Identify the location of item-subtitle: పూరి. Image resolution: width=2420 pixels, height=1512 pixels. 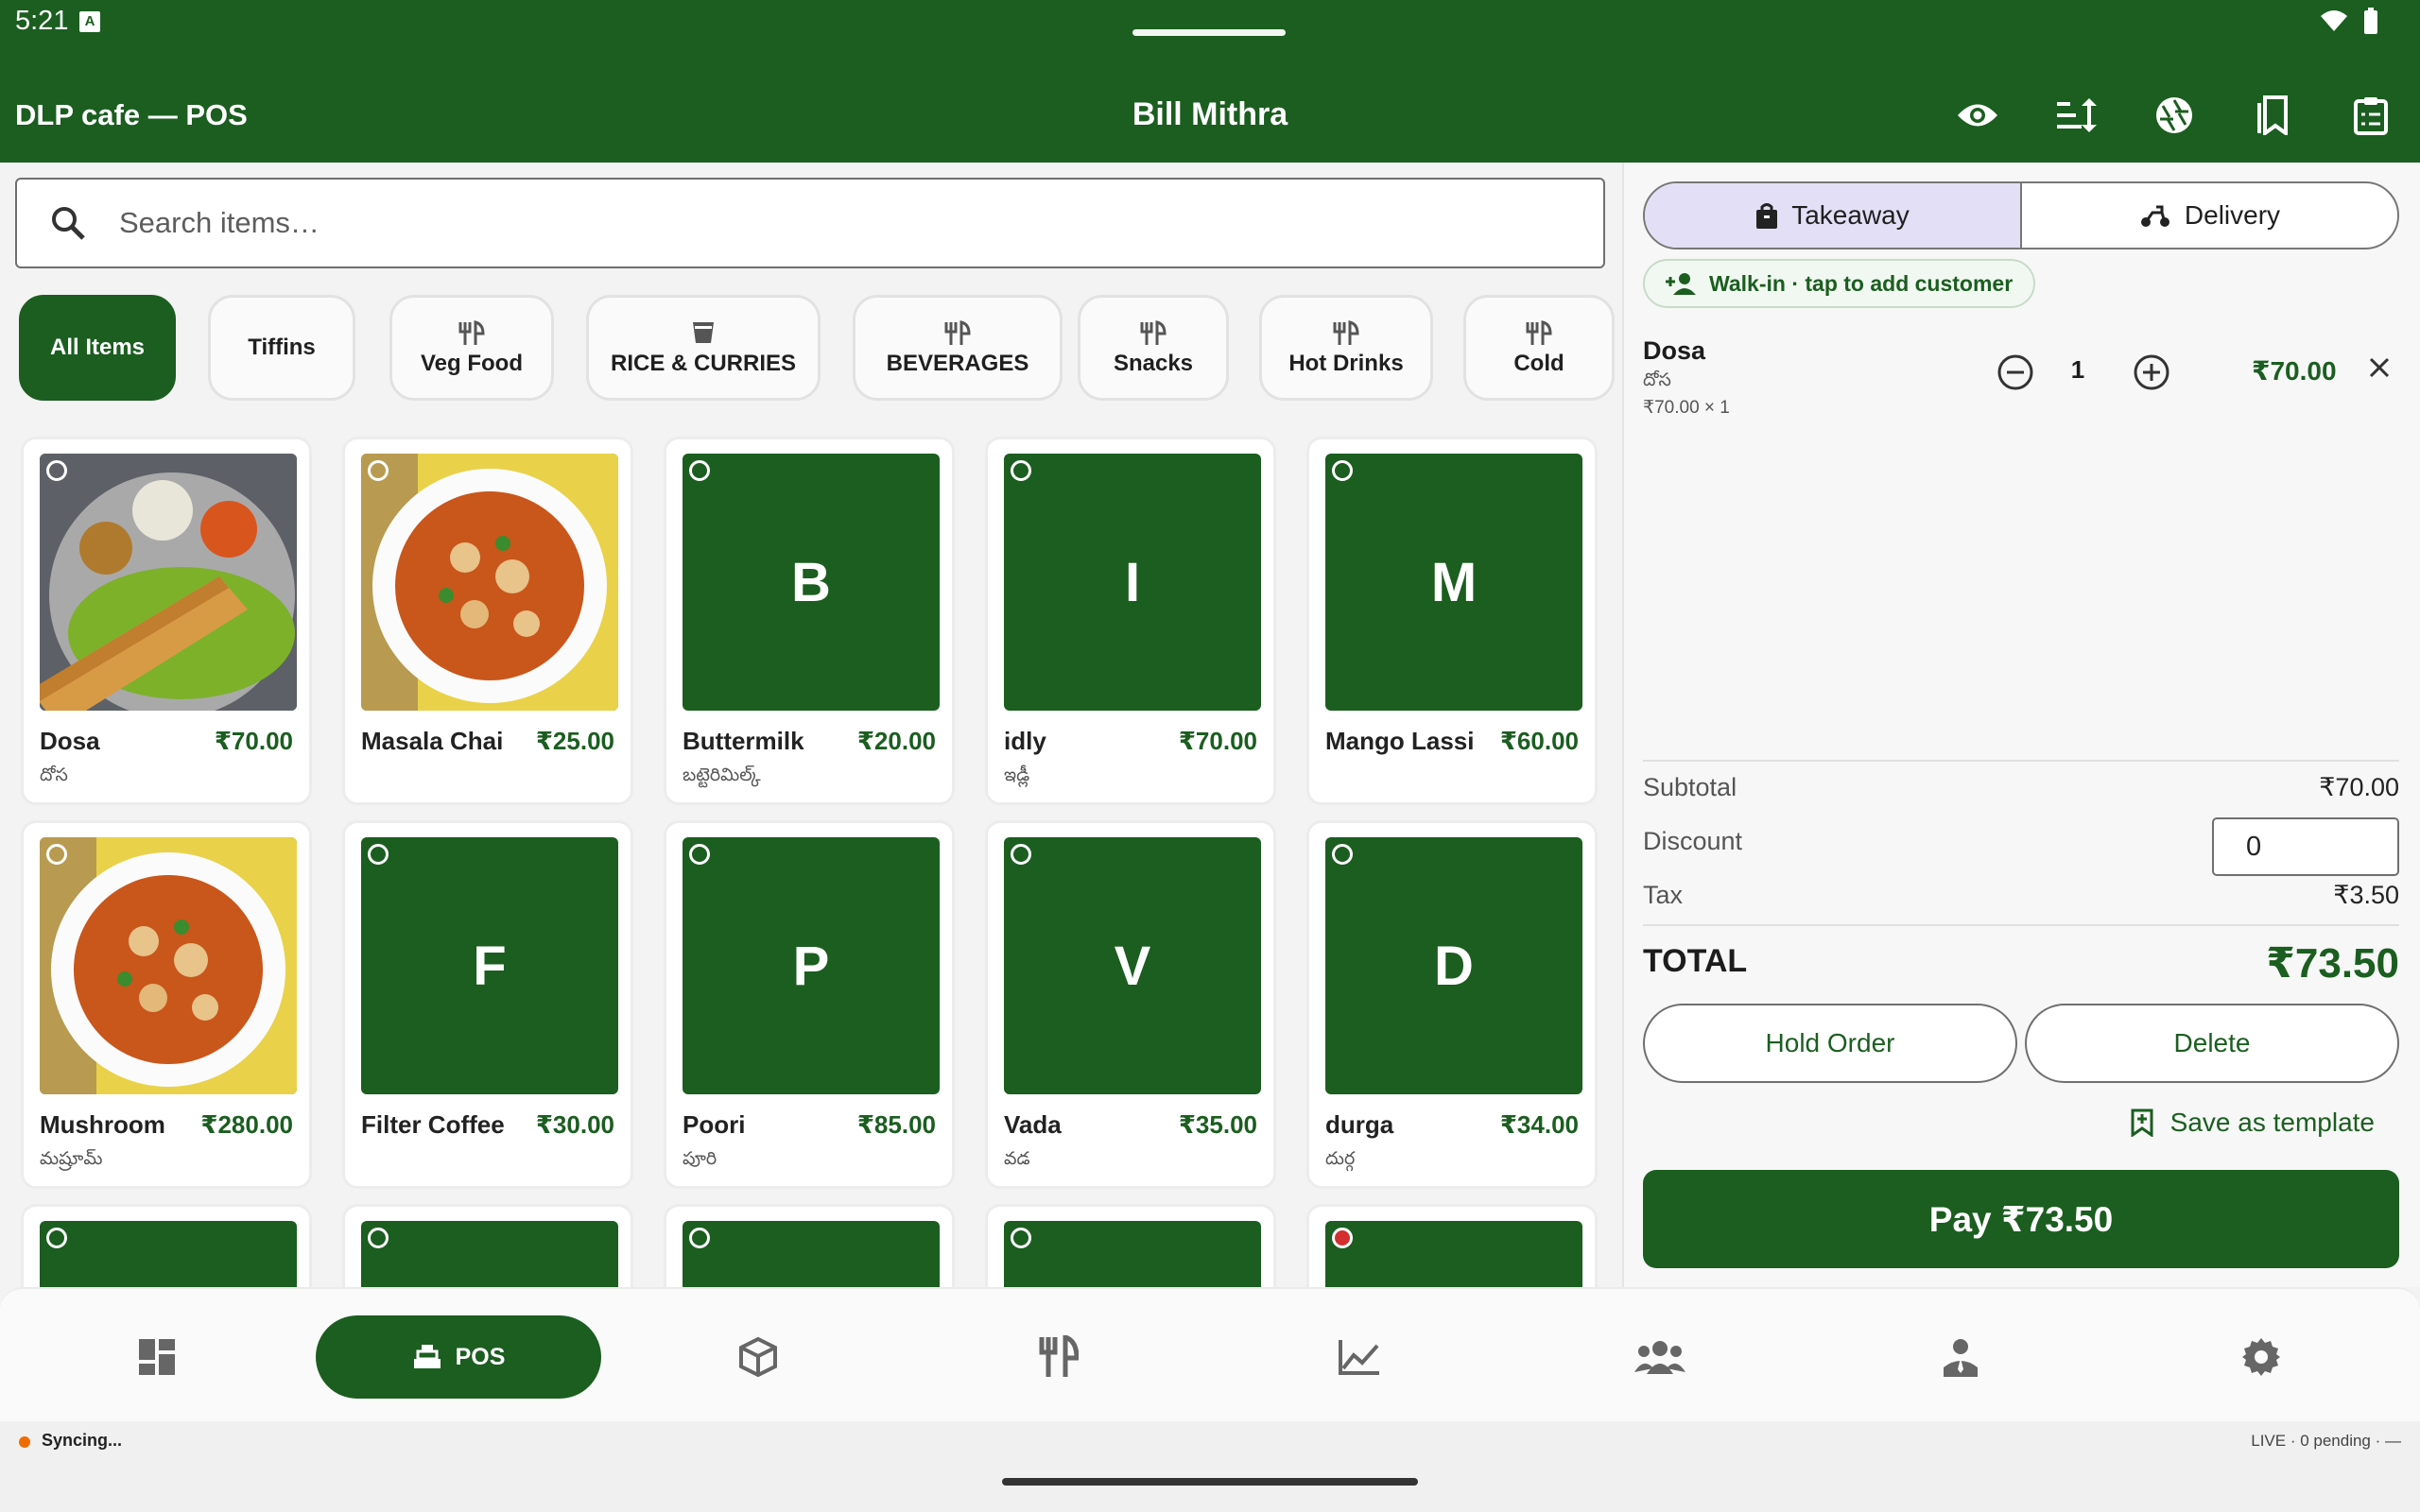
(700, 1159).